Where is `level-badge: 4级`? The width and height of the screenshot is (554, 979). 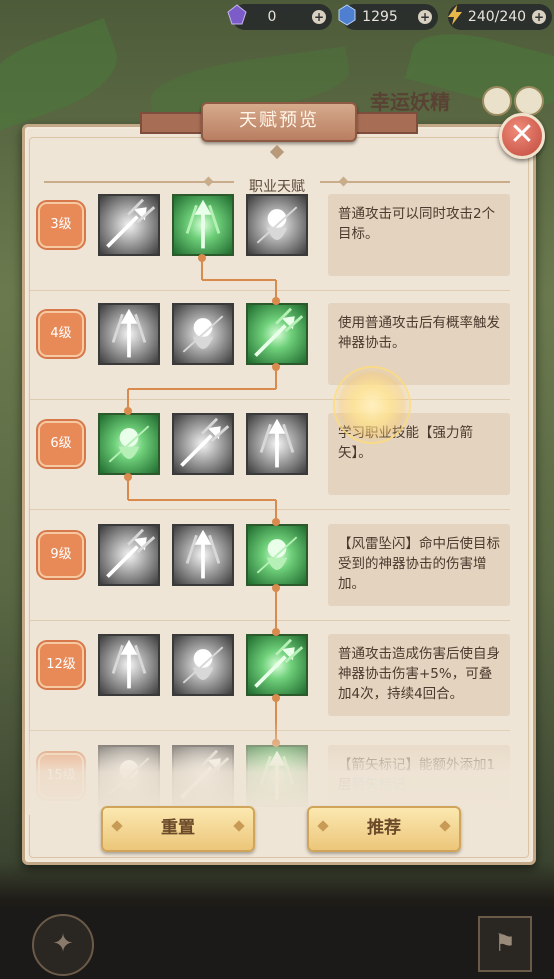 level-badge: 4级 is located at coordinates (61, 334).